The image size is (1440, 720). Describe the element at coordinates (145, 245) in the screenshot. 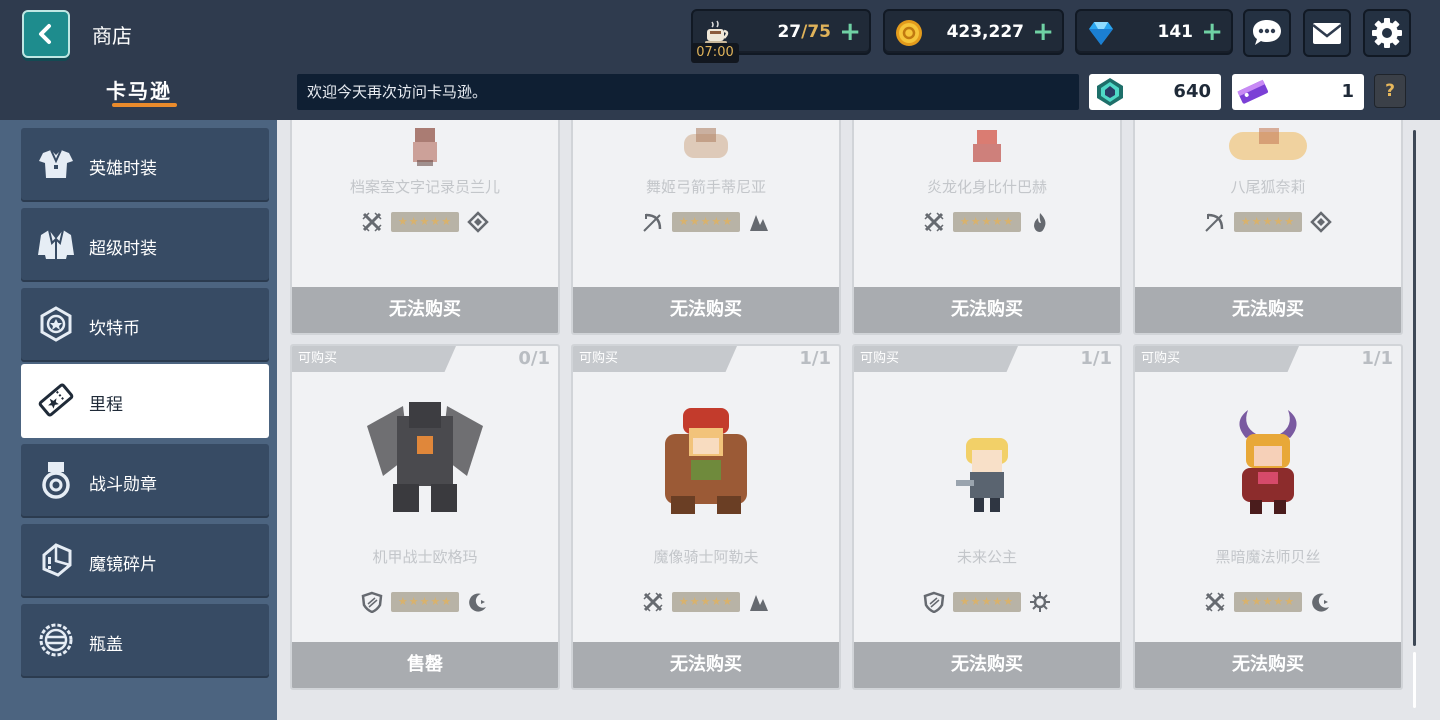

I see `sidebar-item-super-costume: 超级时装` at that location.